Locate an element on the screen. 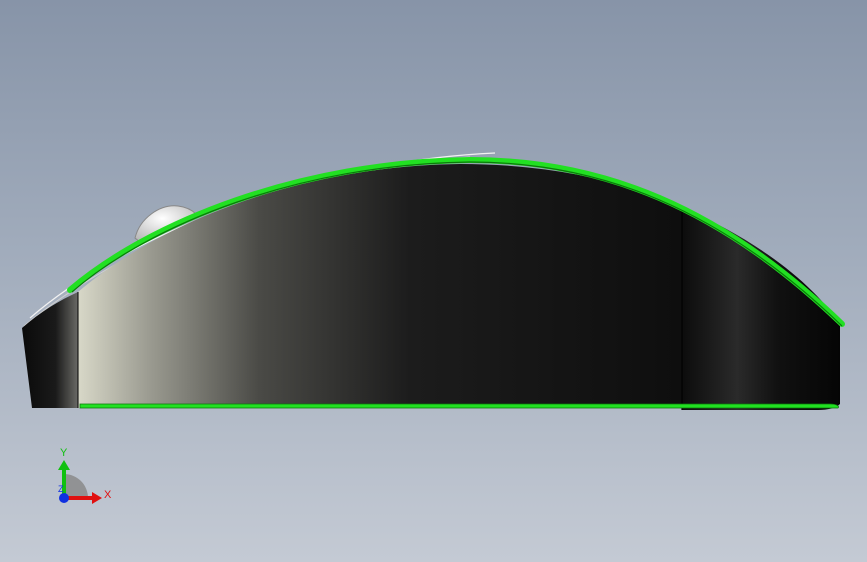 The width and height of the screenshot is (867, 562). bottom-edge-highlight is located at coordinates (459, 406).